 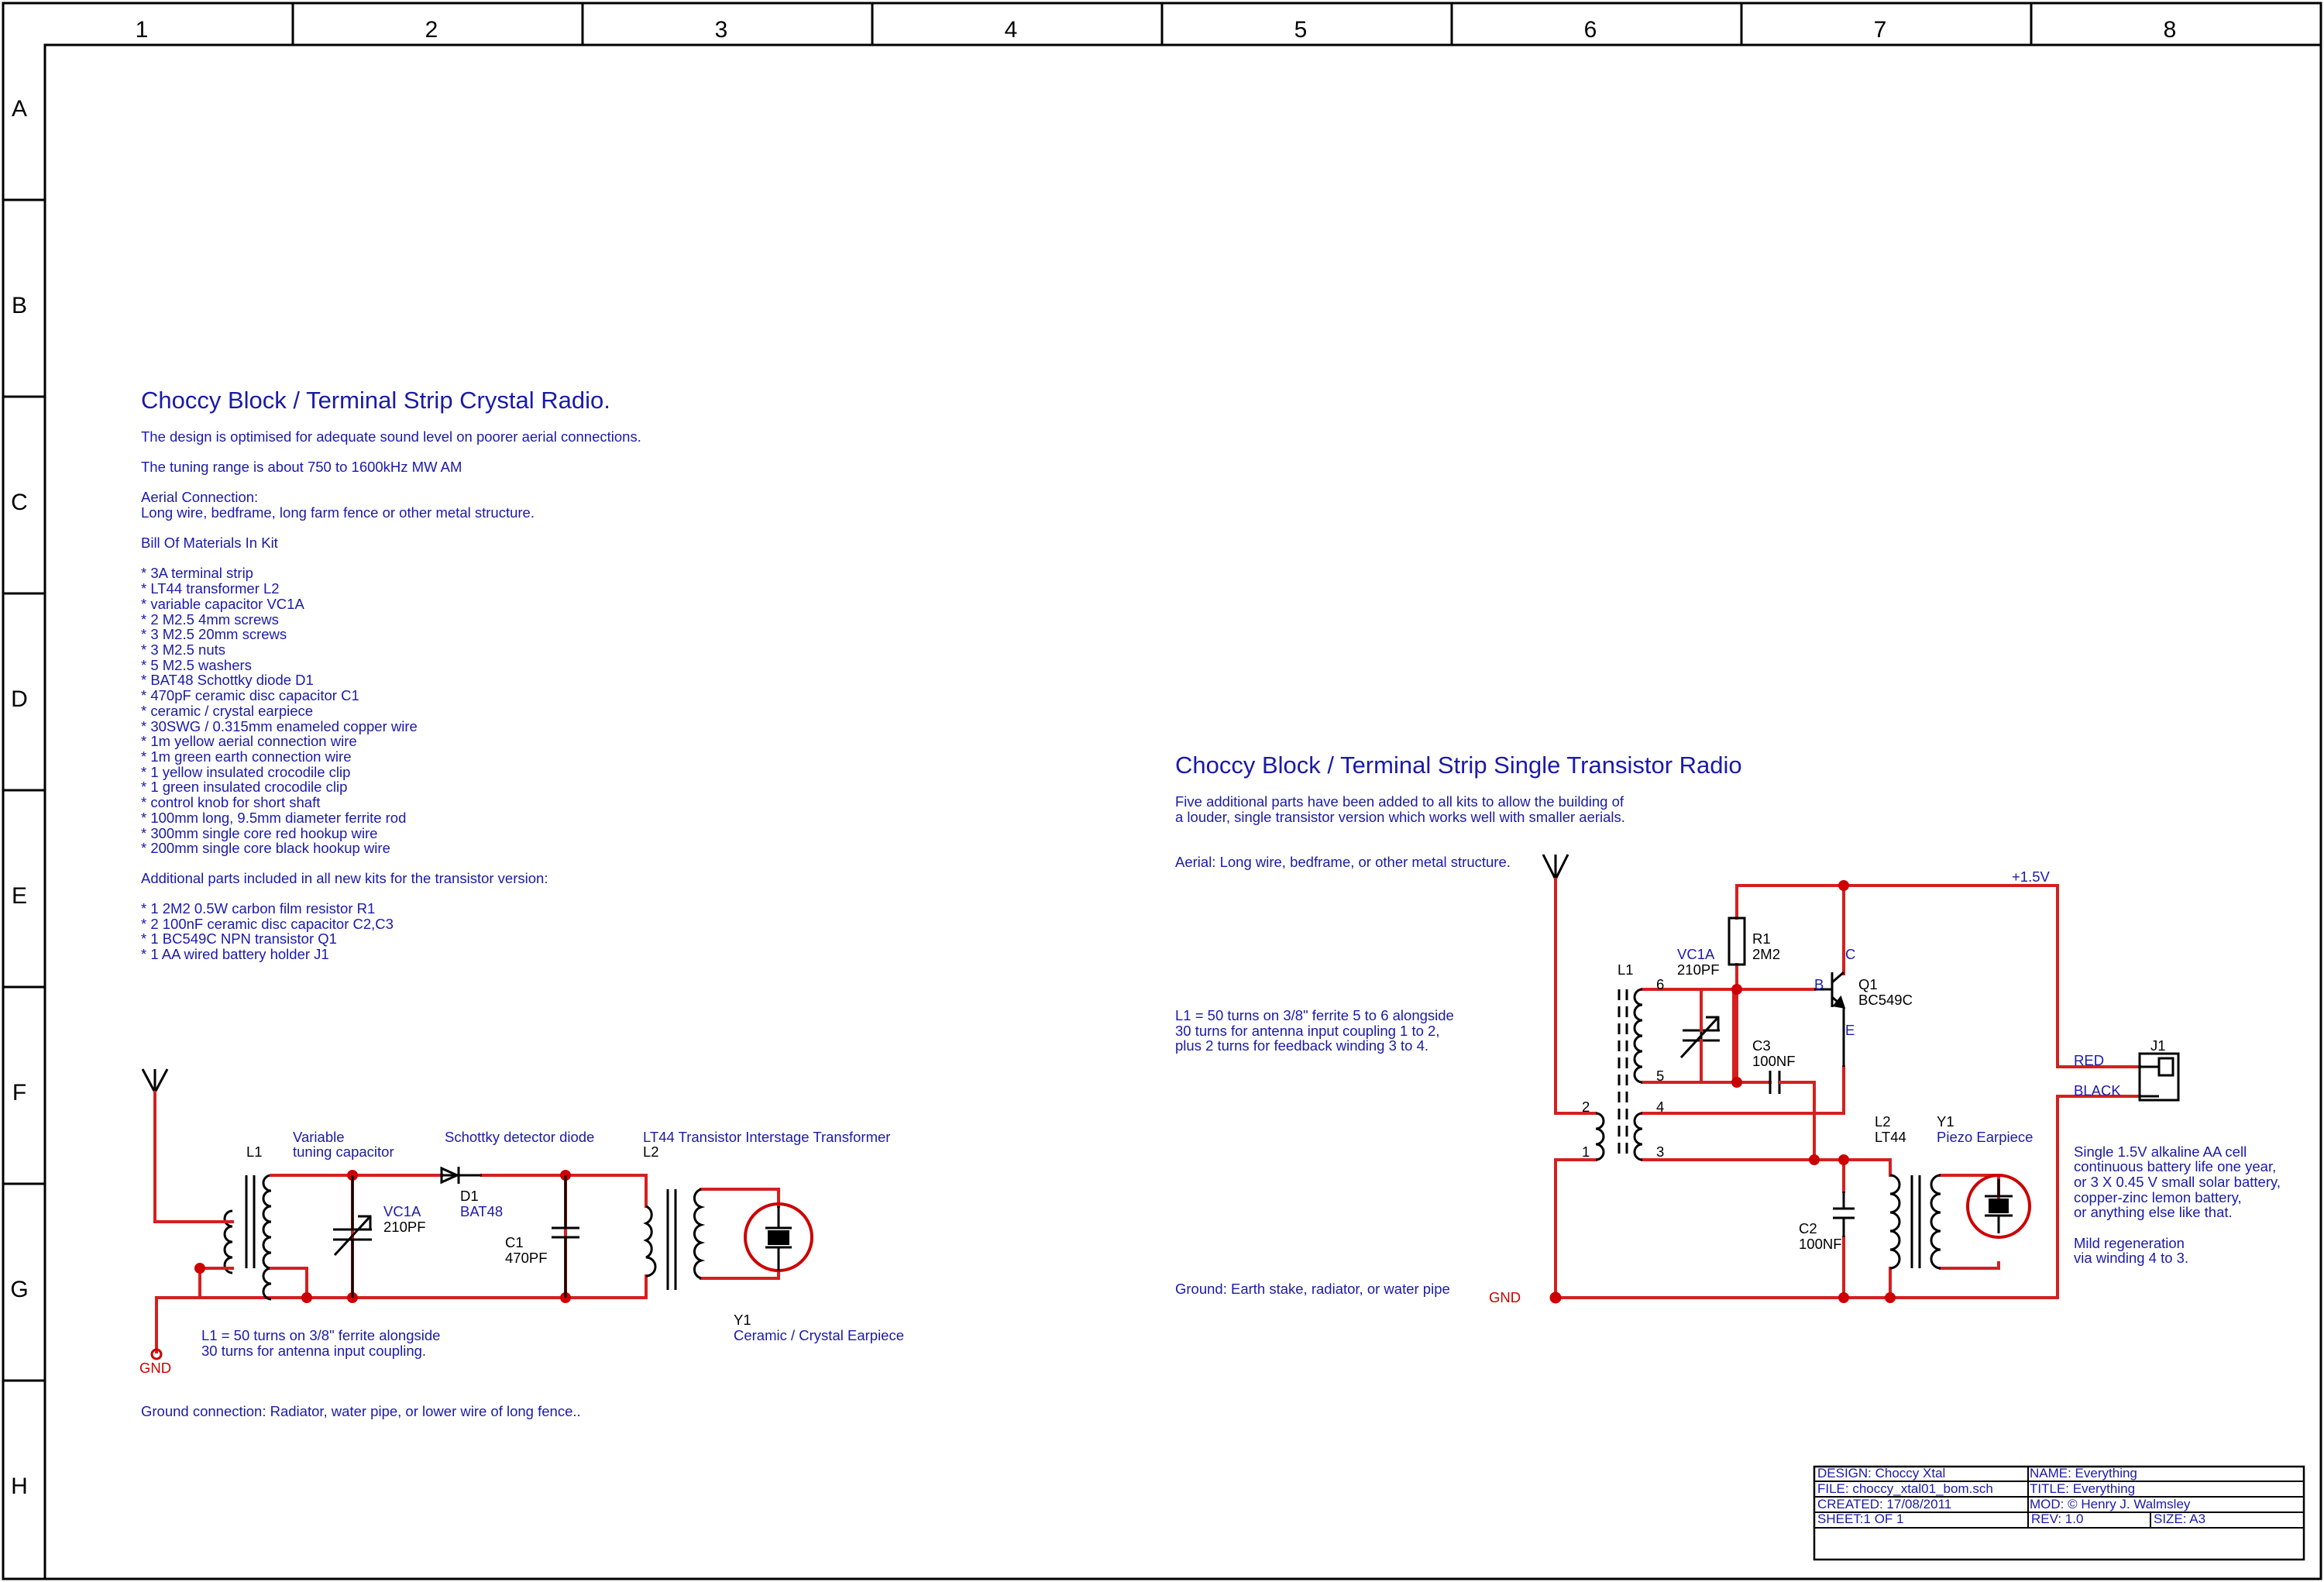 What do you see at coordinates (1698, 969) in the screenshot?
I see `vc1a-value: 210PF` at bounding box center [1698, 969].